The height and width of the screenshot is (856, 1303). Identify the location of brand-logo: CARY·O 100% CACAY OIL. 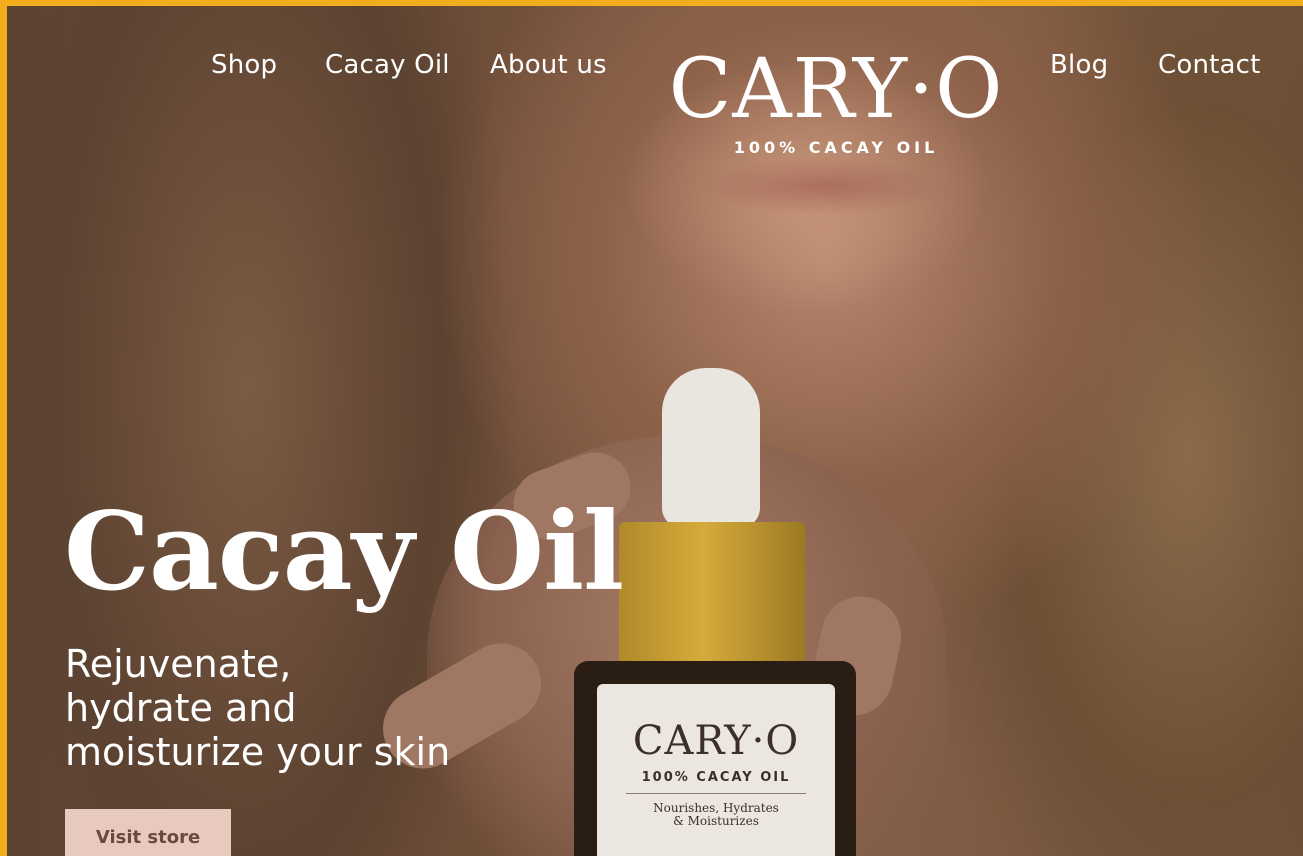
(836, 100).